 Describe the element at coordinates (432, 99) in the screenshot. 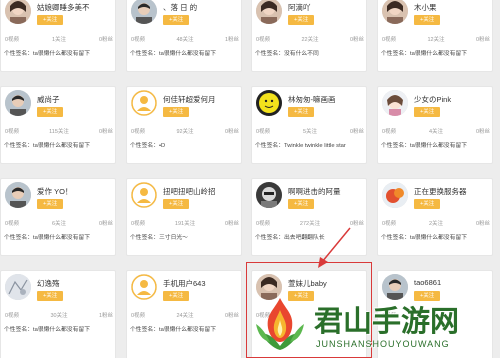

I see `user-name: 少女のPink` at that location.